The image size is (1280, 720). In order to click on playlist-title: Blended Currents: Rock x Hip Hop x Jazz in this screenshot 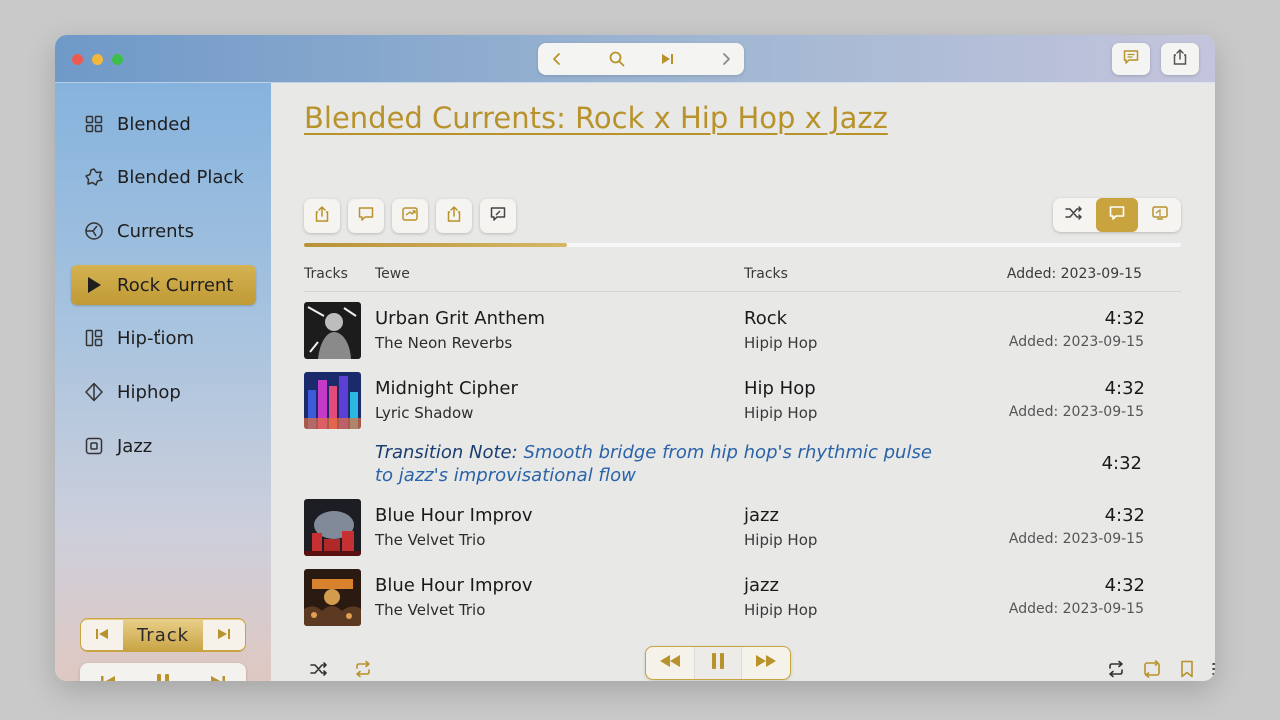, I will do `click(596, 118)`.